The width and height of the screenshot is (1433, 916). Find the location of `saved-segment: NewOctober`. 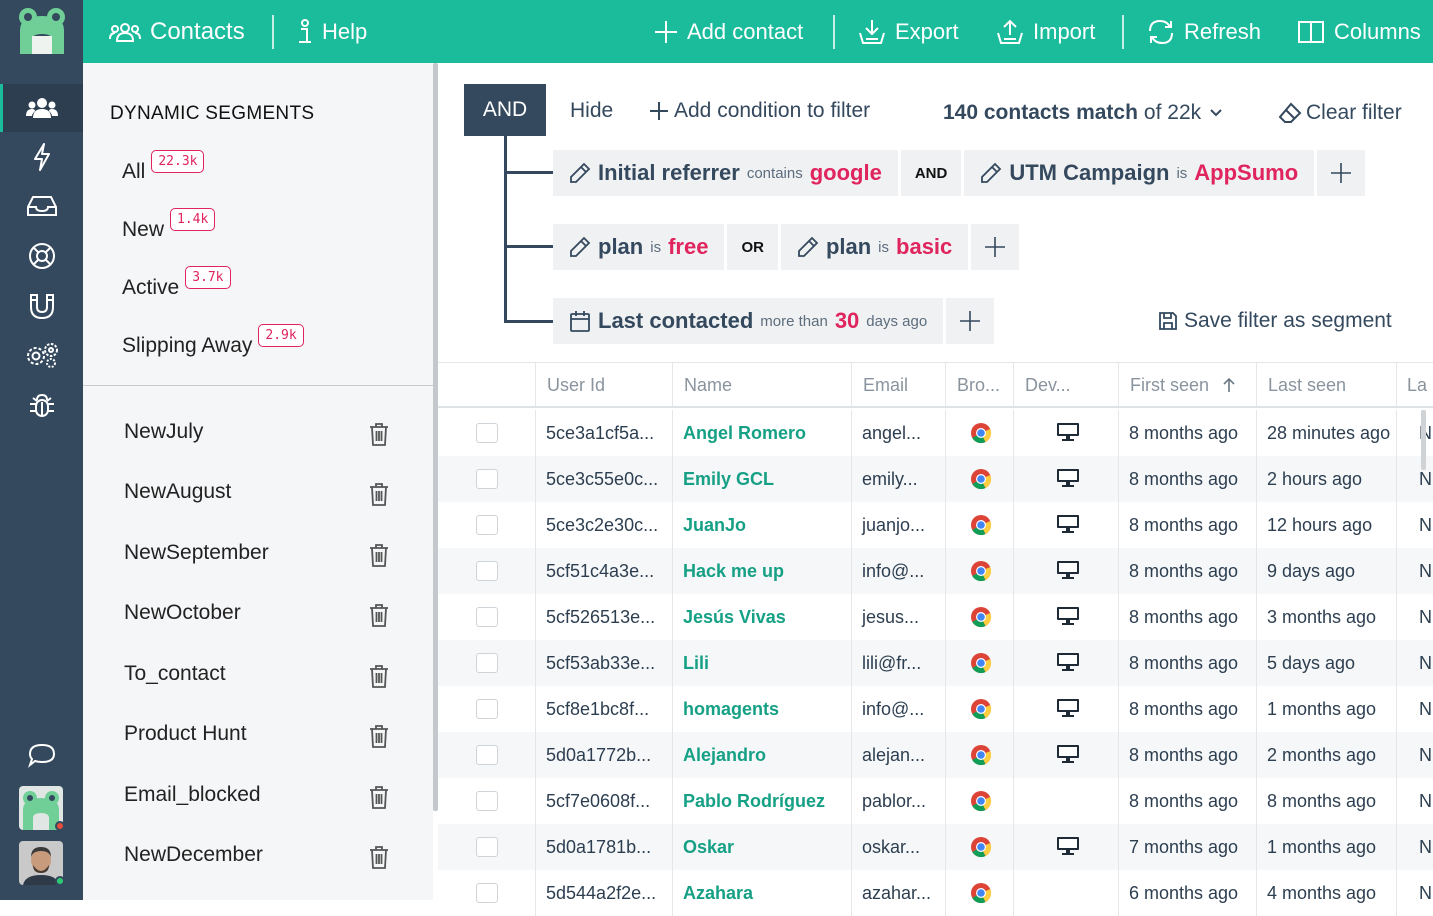

saved-segment: NewOctober is located at coordinates (269, 614).